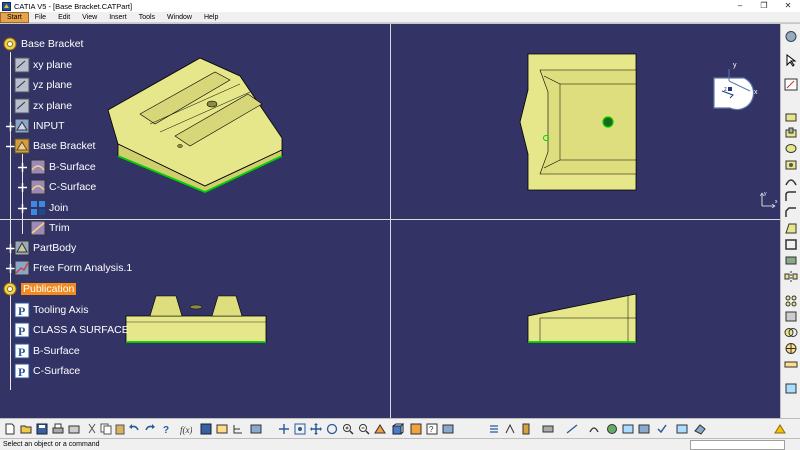 The height and width of the screenshot is (450, 800). What do you see at coordinates (238, 429) in the screenshot?
I see `tree-icon` at bounding box center [238, 429].